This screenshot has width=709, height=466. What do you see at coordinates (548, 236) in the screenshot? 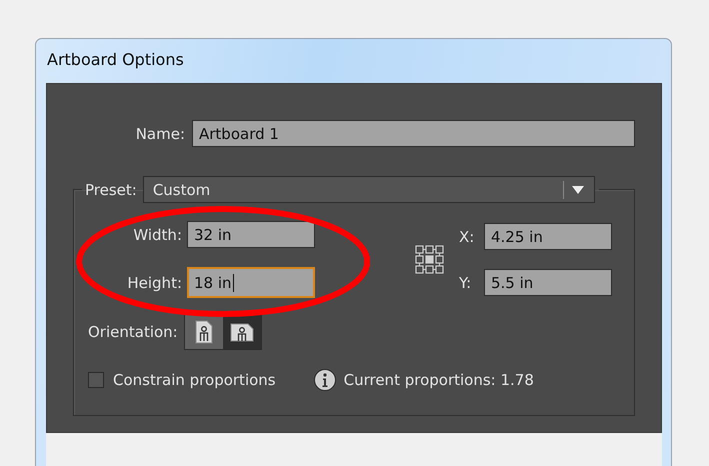
I see `x-field: 4.25 in` at bounding box center [548, 236].